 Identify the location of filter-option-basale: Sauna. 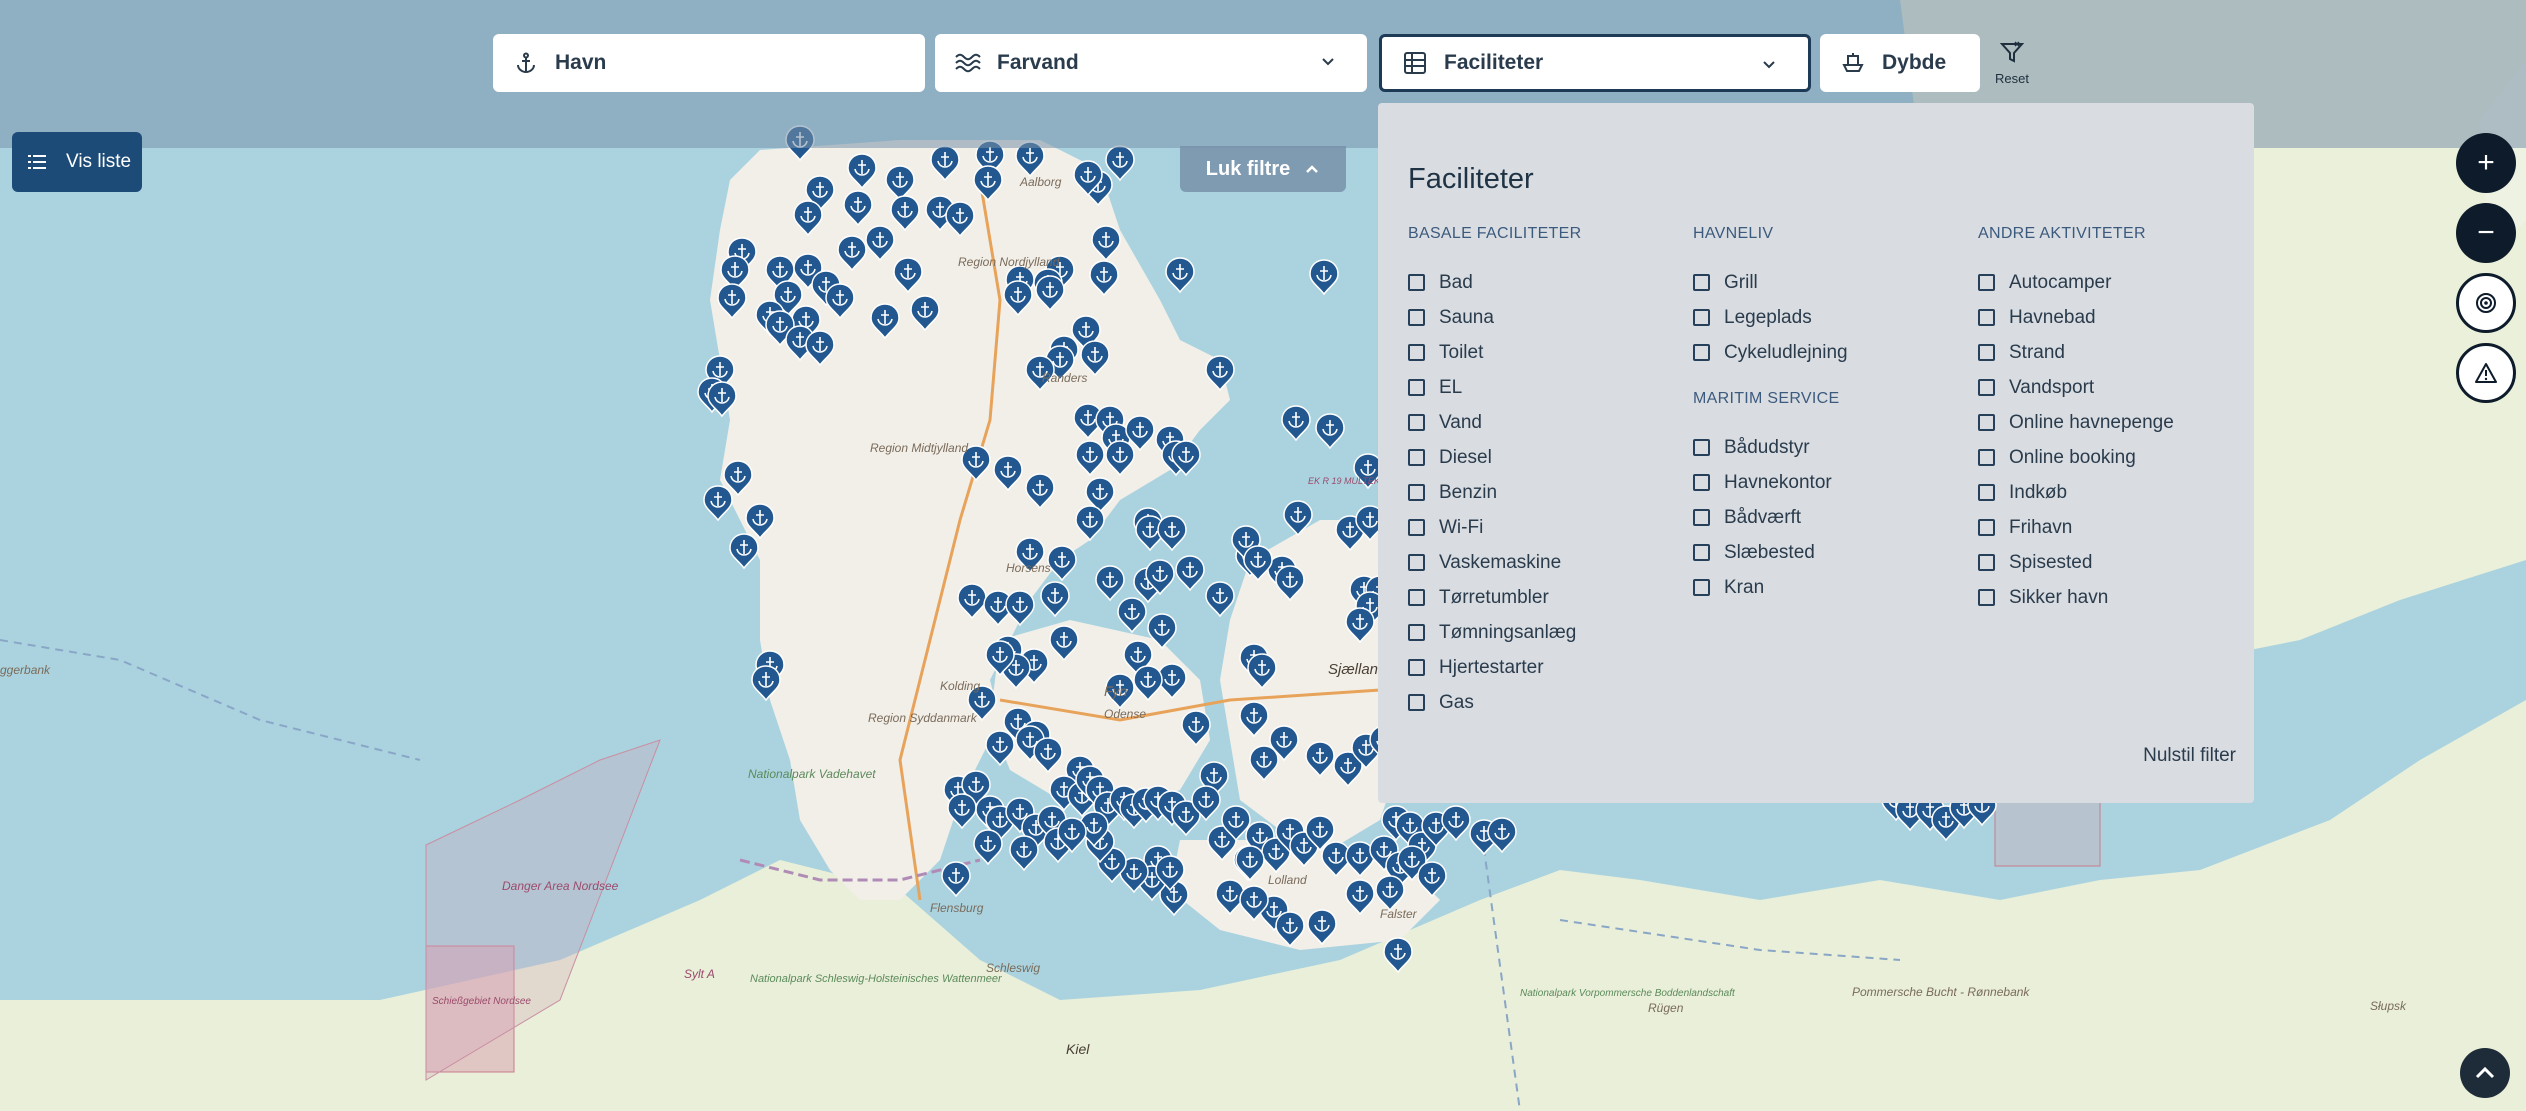
(1543, 317).